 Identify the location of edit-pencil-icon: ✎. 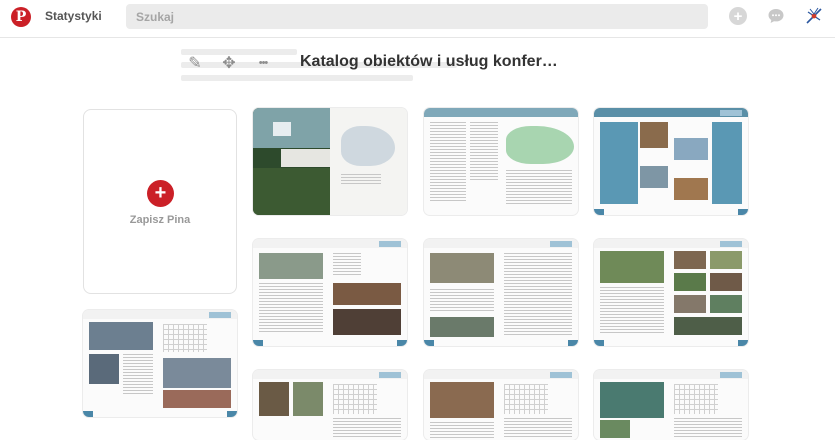
(195, 63).